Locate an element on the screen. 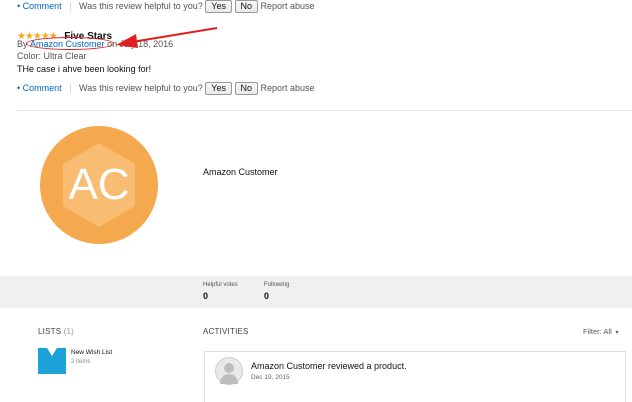 The width and height of the screenshot is (632, 402). highlight-ellipse is located at coordinates (70, 43).